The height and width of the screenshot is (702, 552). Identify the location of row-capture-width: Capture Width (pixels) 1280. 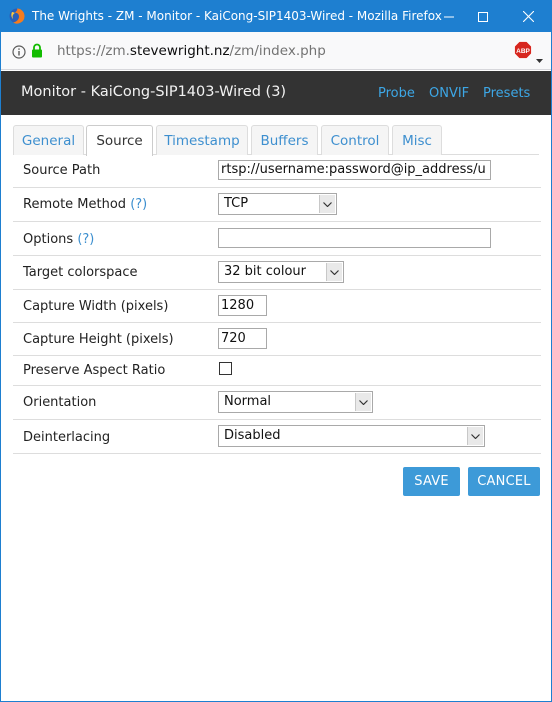
(277, 306).